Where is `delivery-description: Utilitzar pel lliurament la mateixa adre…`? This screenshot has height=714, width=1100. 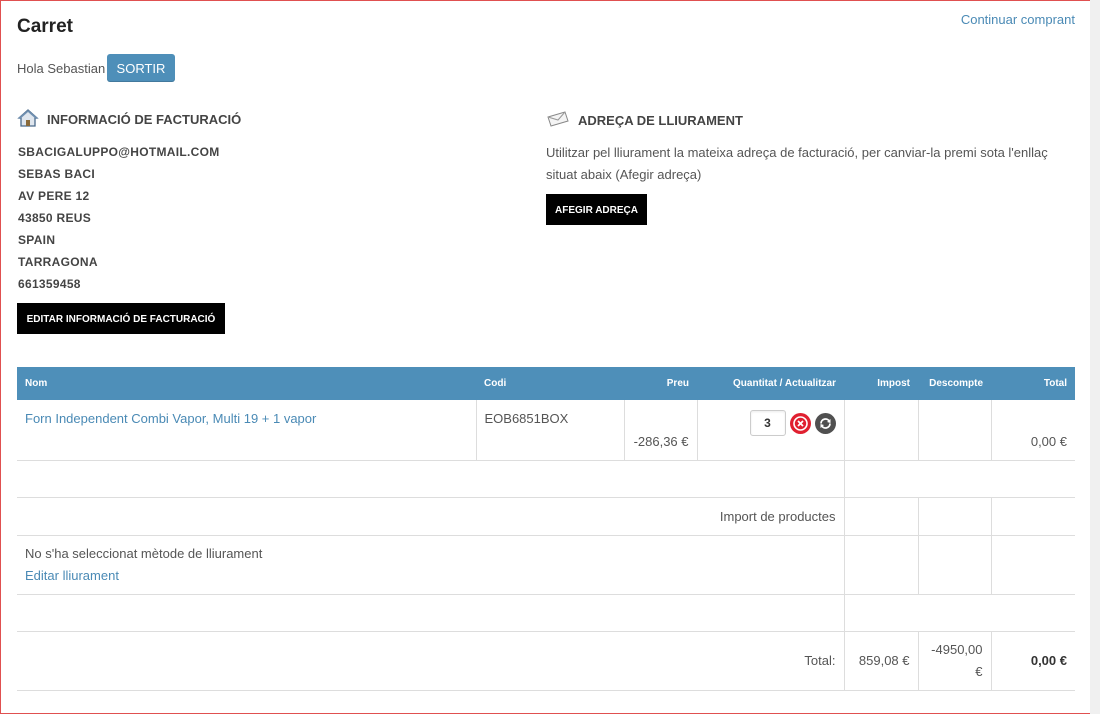
delivery-description: Utilitzar pel lliurament la mateixa adre… is located at coordinates (797, 163).